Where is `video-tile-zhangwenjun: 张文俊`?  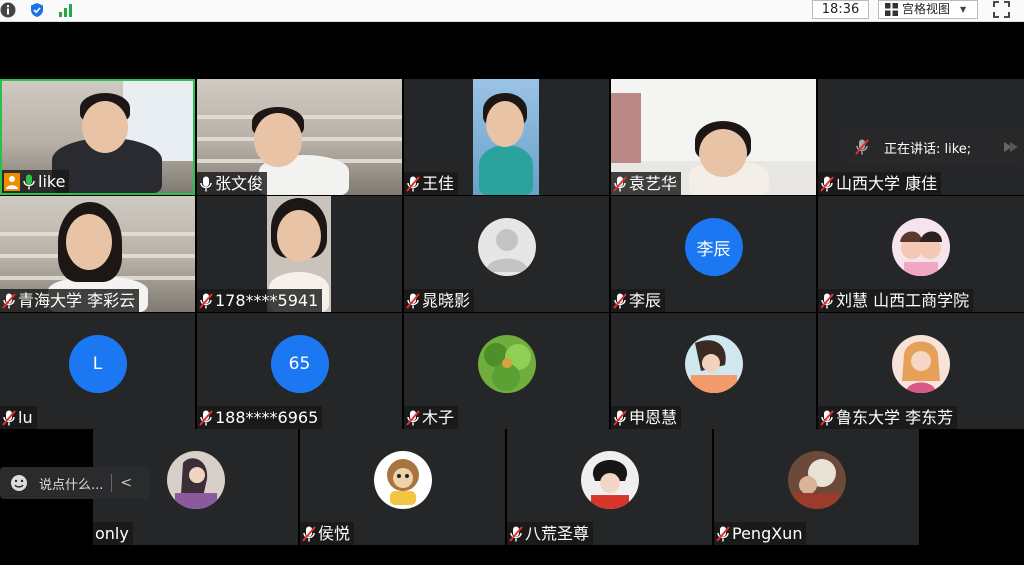 video-tile-zhangwenjun: 张文俊 is located at coordinates (299, 137).